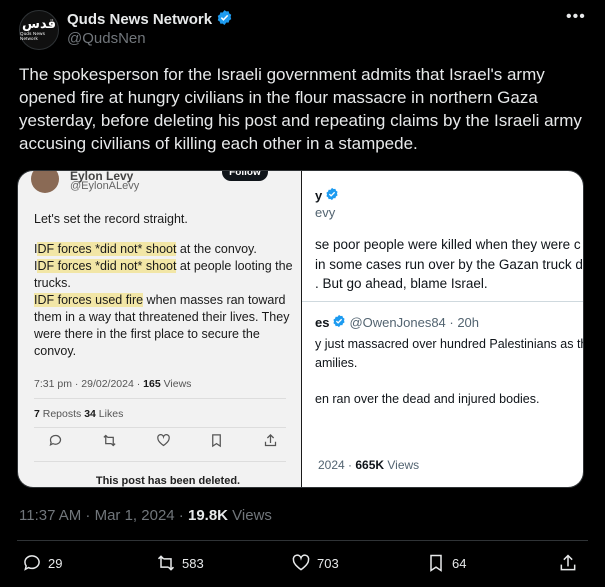  I want to click on action-bar: 29 583 703 64, so click(302, 565).